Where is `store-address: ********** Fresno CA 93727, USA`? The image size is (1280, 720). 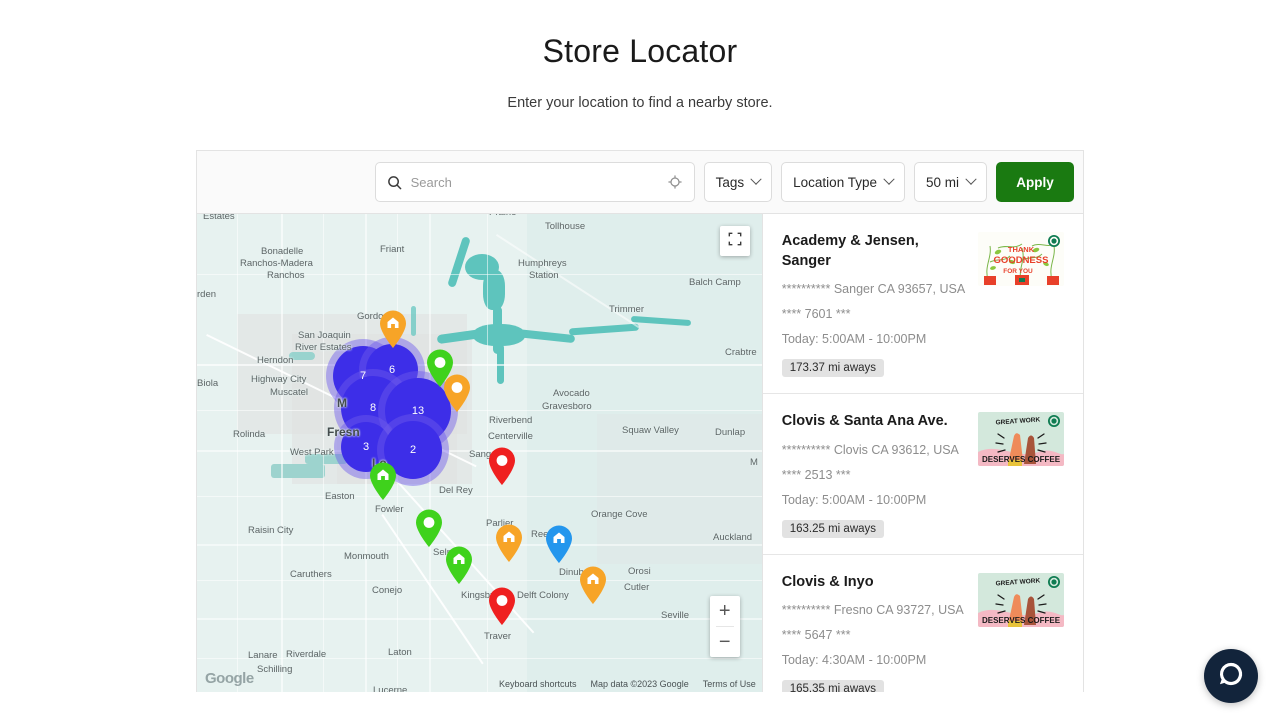 store-address: ********** Fresno CA 93727, USA is located at coordinates (872, 610).